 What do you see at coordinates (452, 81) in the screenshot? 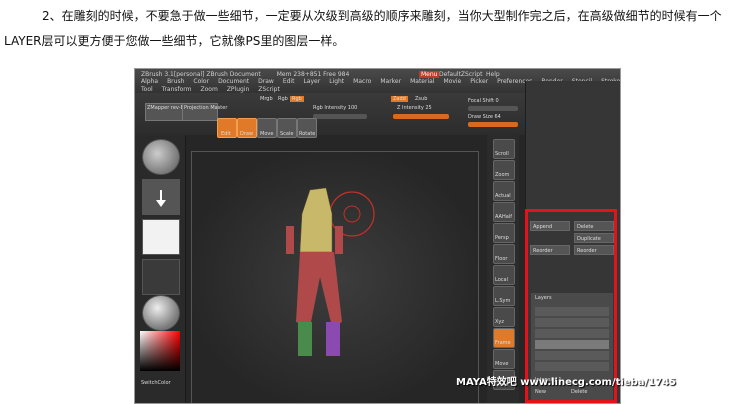
I see `menu-item-movie: Movie` at bounding box center [452, 81].